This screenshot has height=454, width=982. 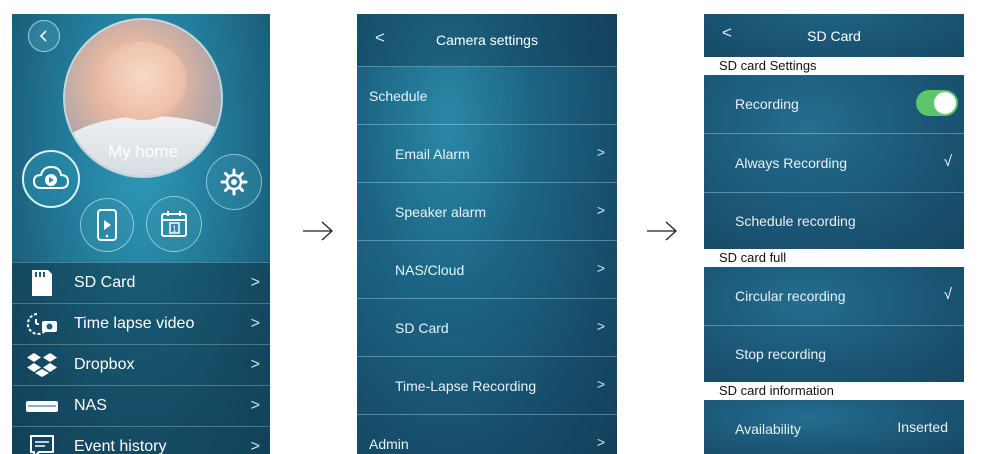 I want to click on calendar-button: 1, so click(x=174, y=224).